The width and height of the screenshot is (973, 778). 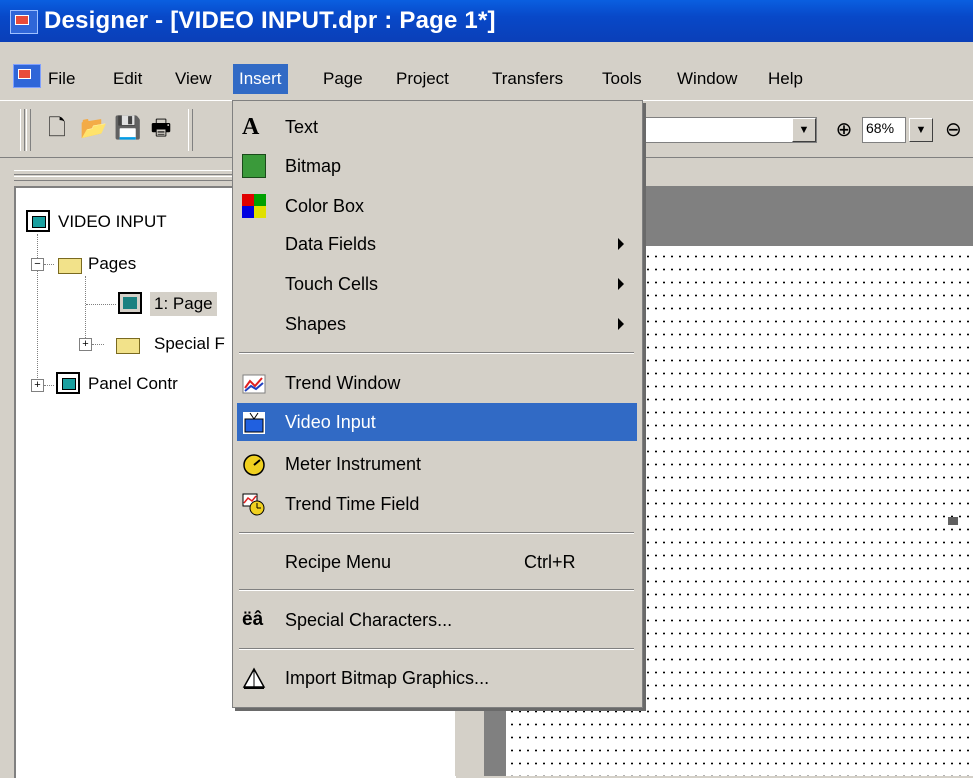 I want to click on color-box-icon, so click(x=254, y=206).